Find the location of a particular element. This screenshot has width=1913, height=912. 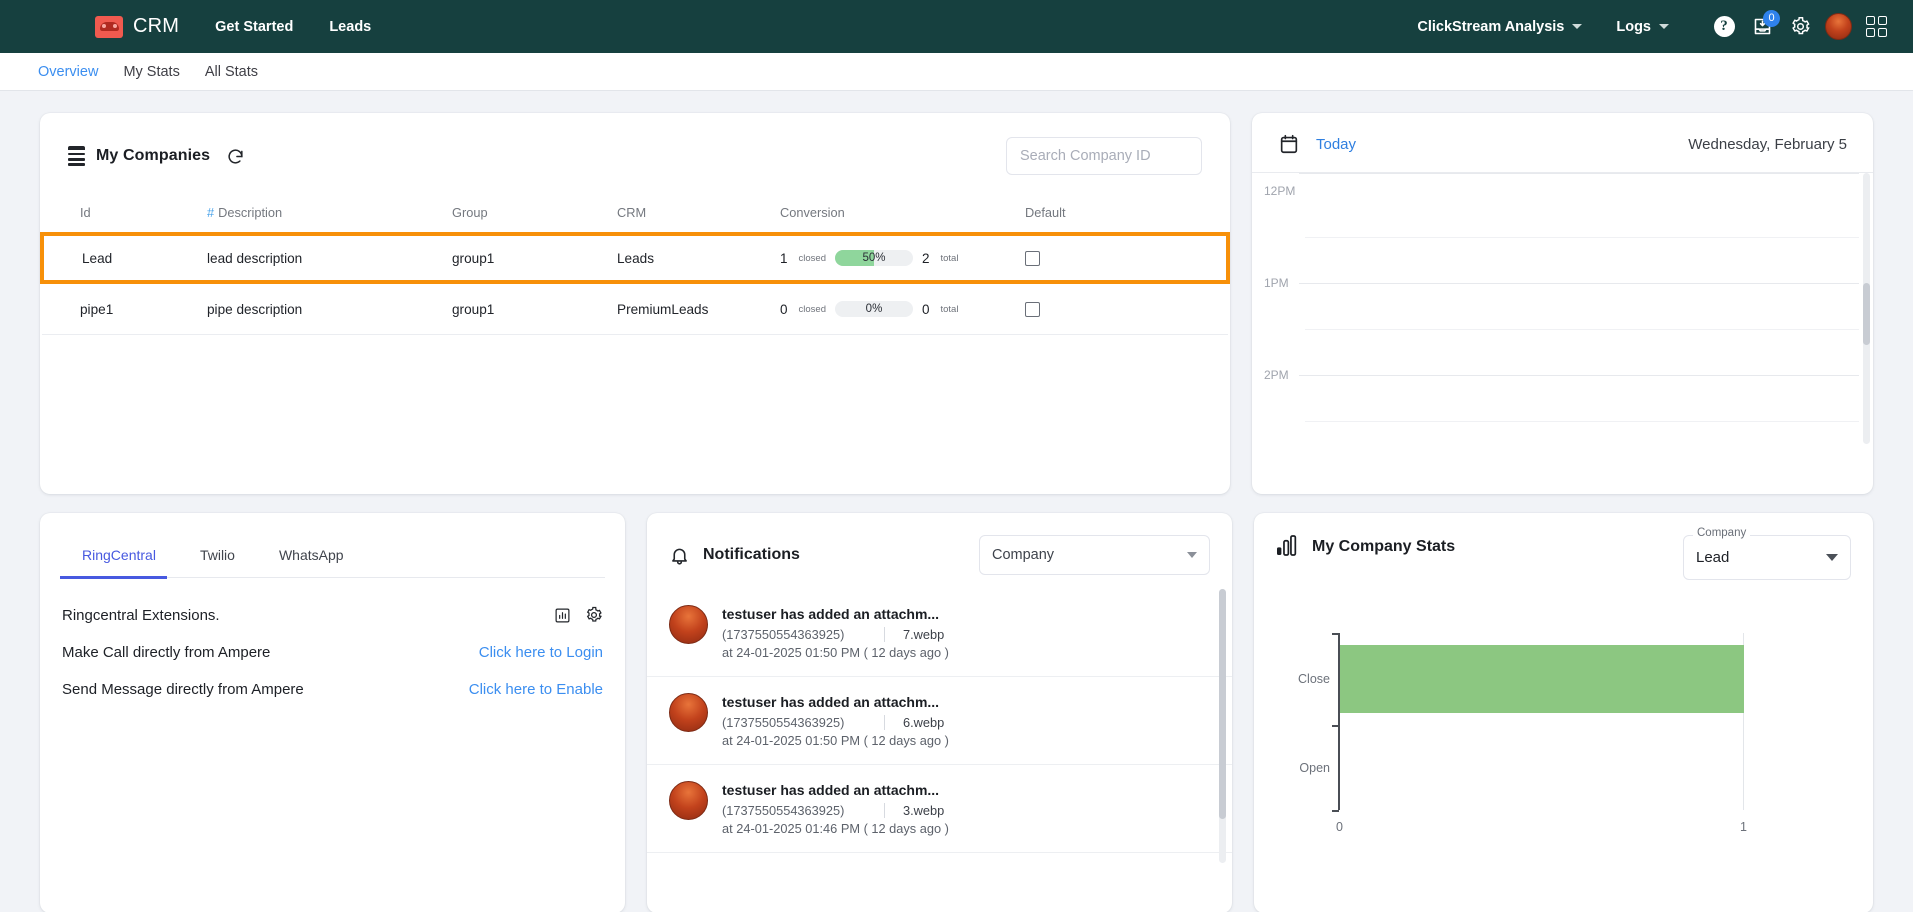

cell-description: lead description is located at coordinates (329, 258).